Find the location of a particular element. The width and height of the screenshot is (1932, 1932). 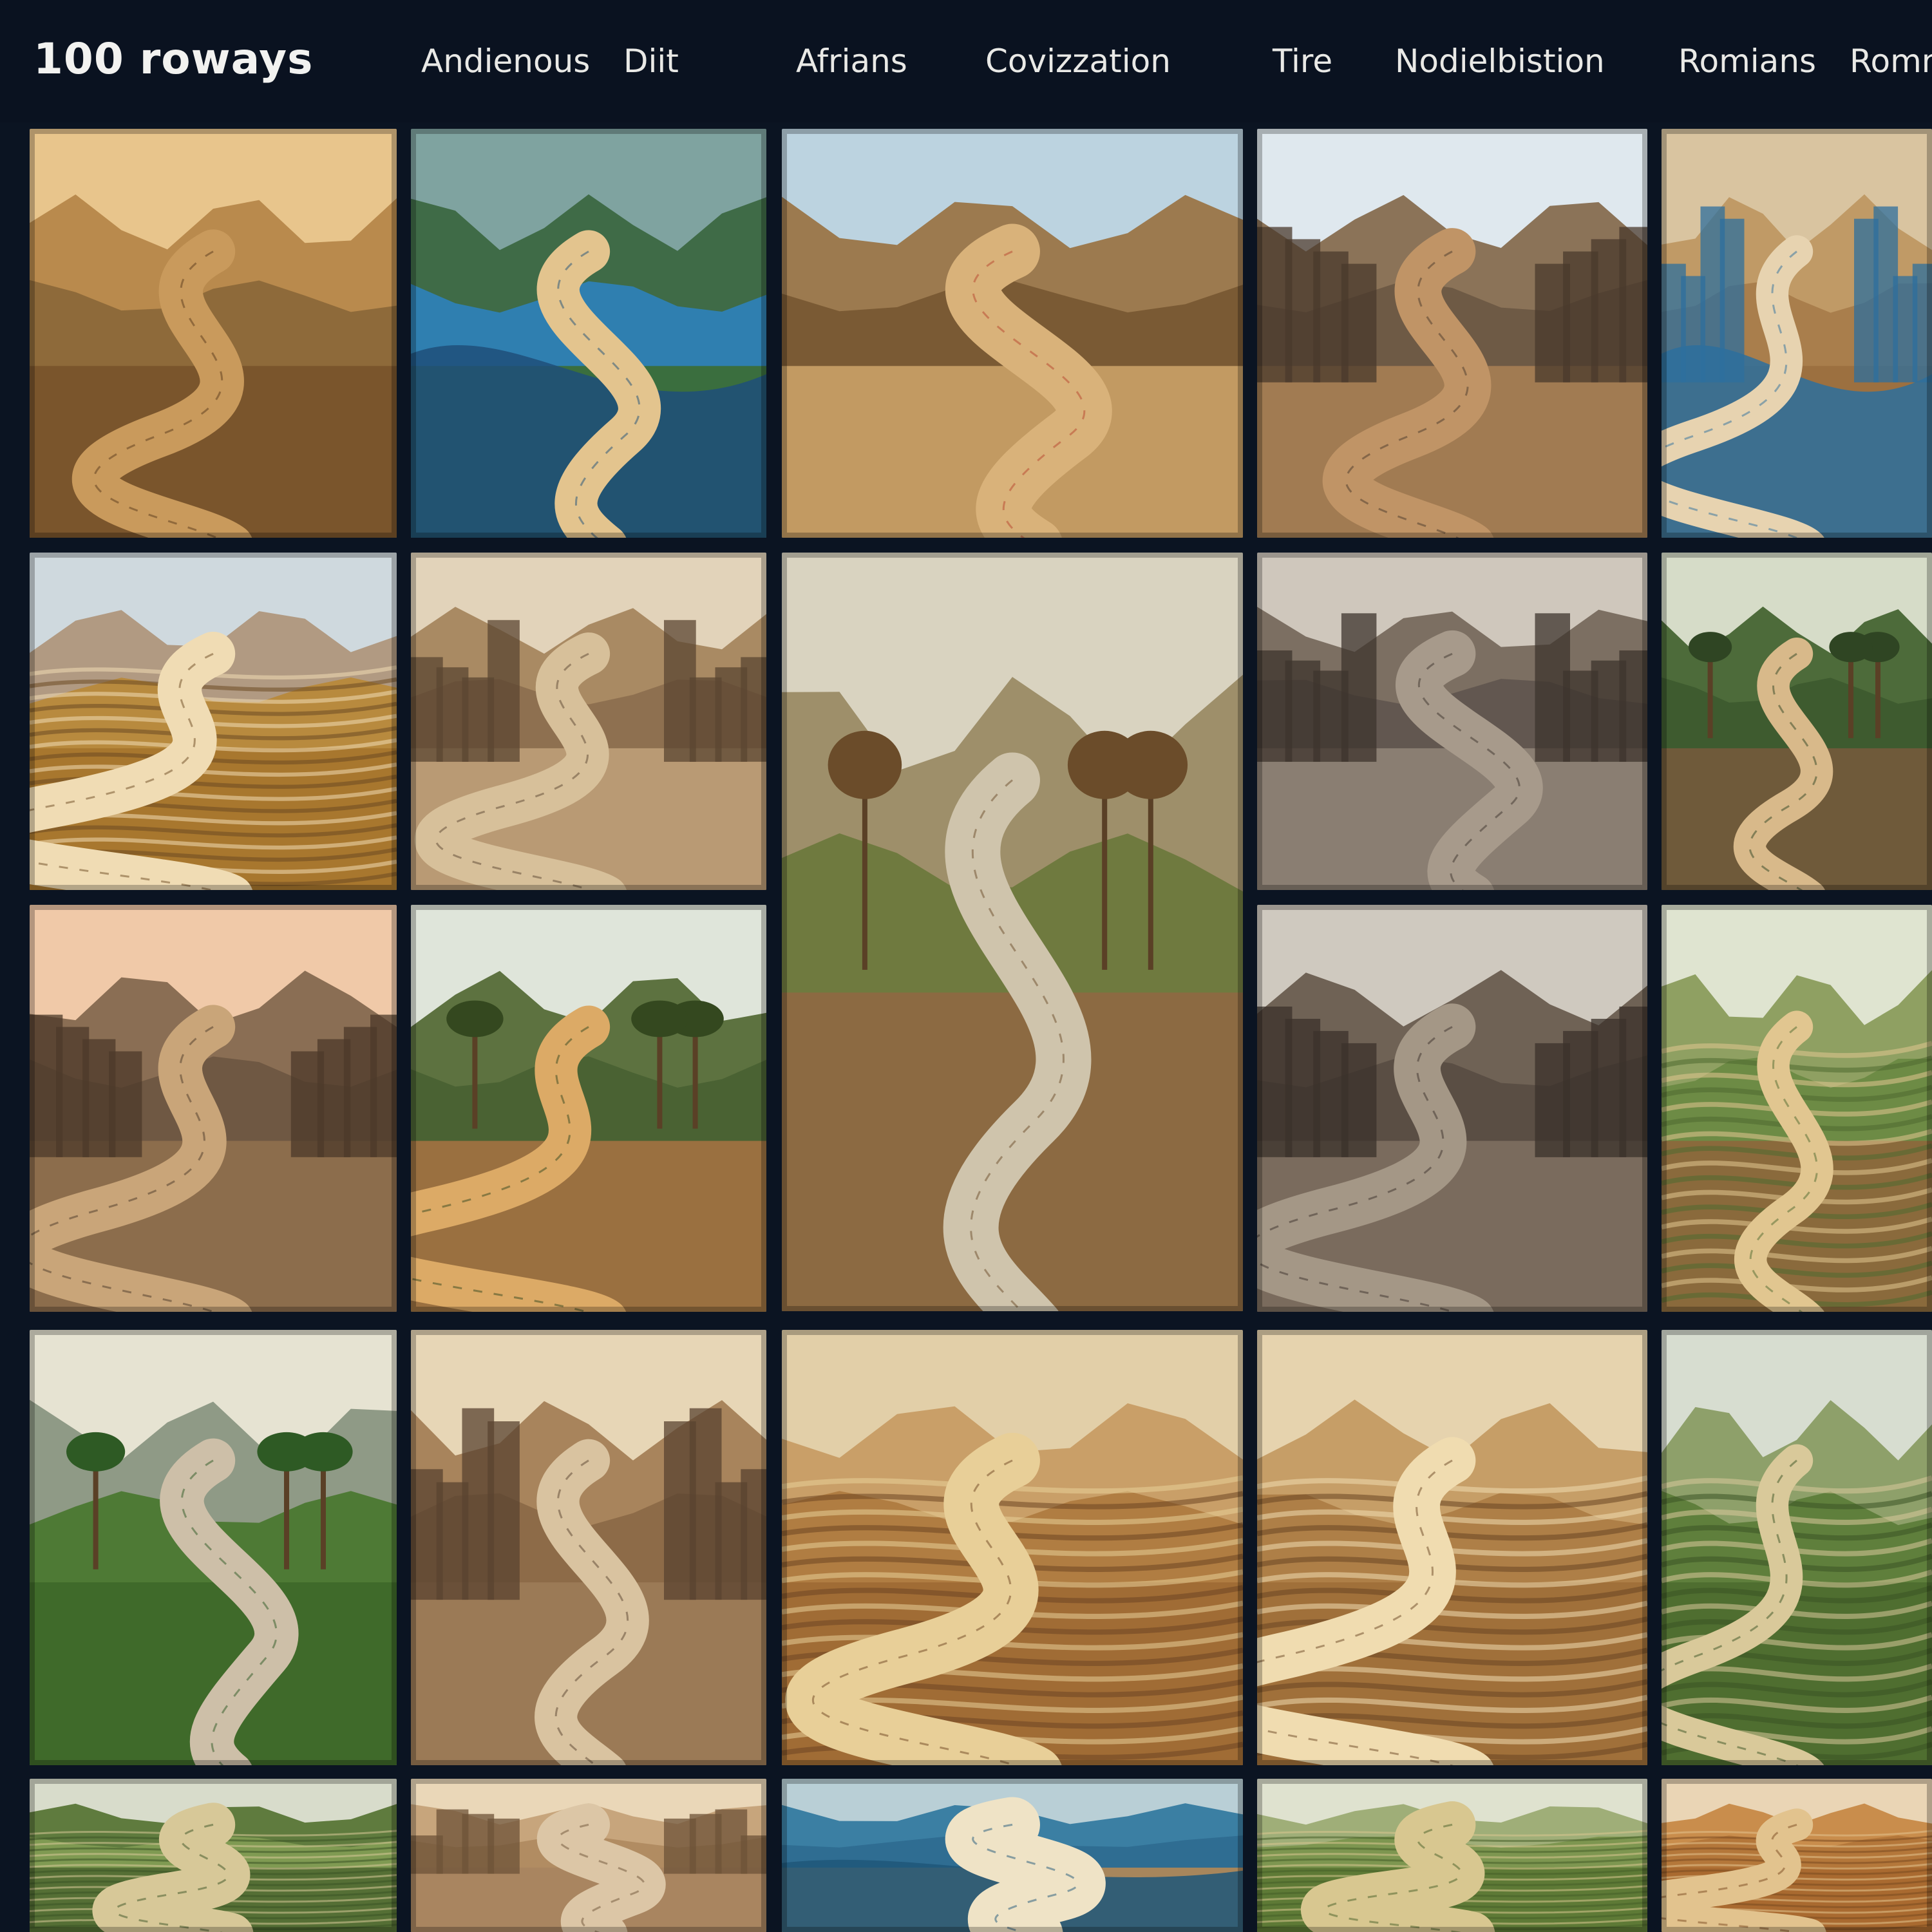

gallery-tile-orange-hills is located at coordinates (1797, 1855).